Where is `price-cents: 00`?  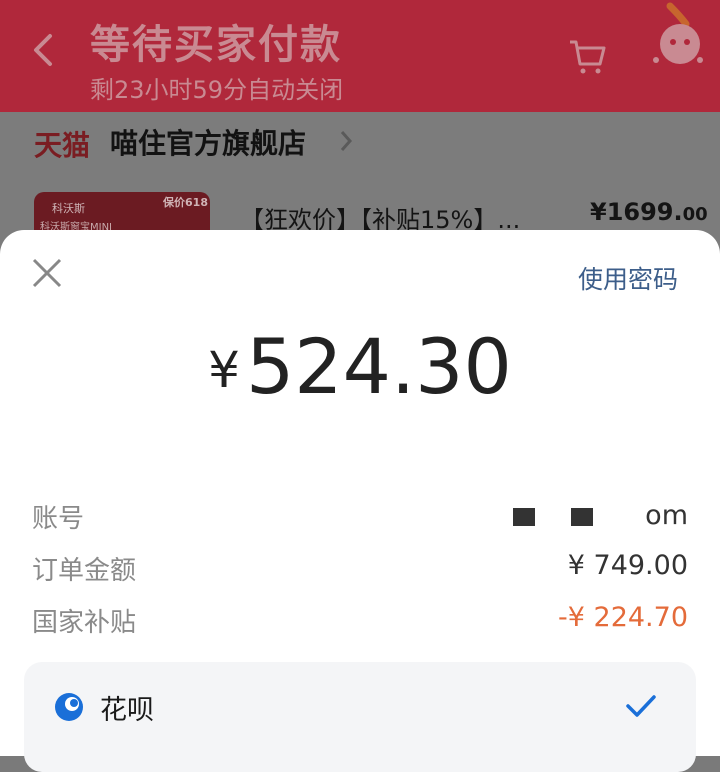
price-cents: 00 is located at coordinates (695, 214).